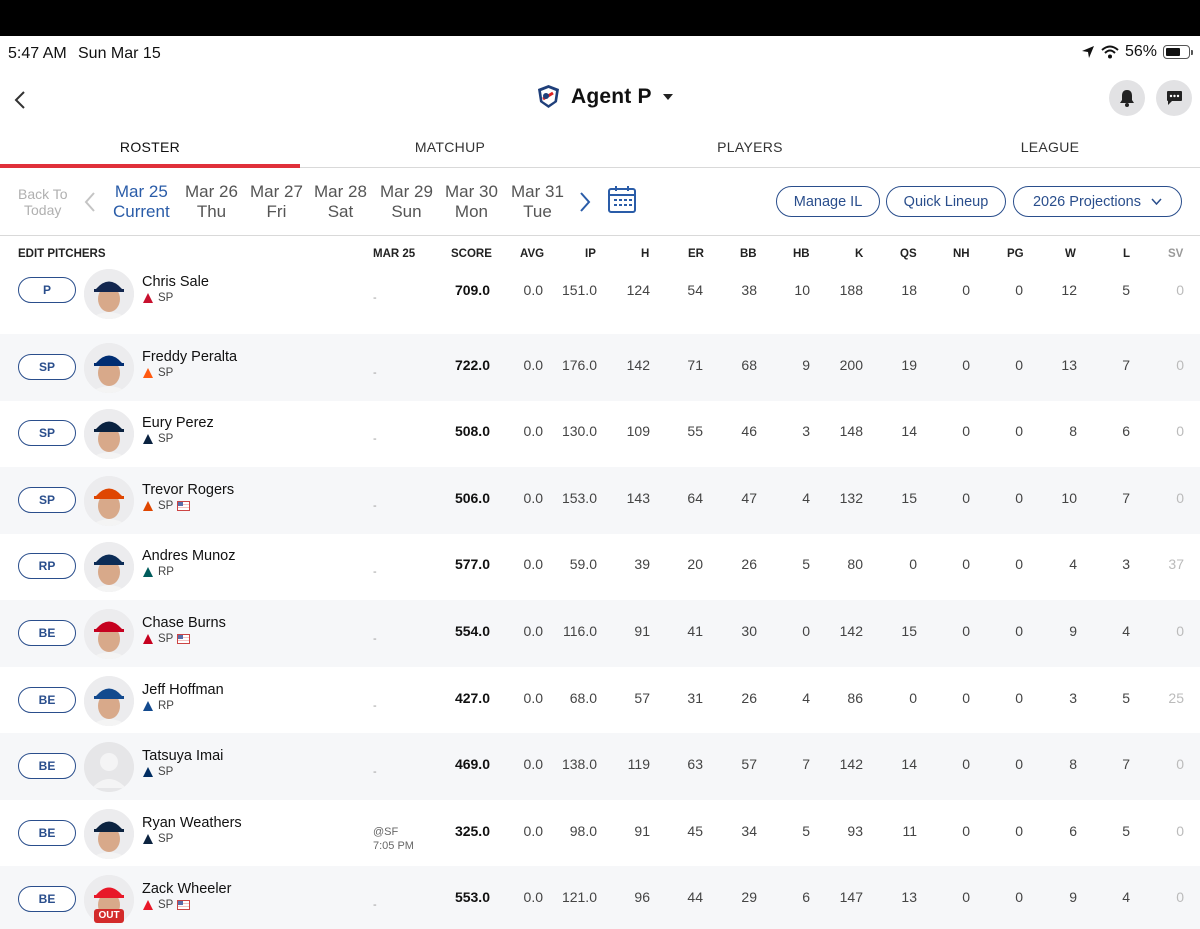  Describe the element at coordinates (189, 357) in the screenshot. I see `player-name: Freddy Peralta` at that location.